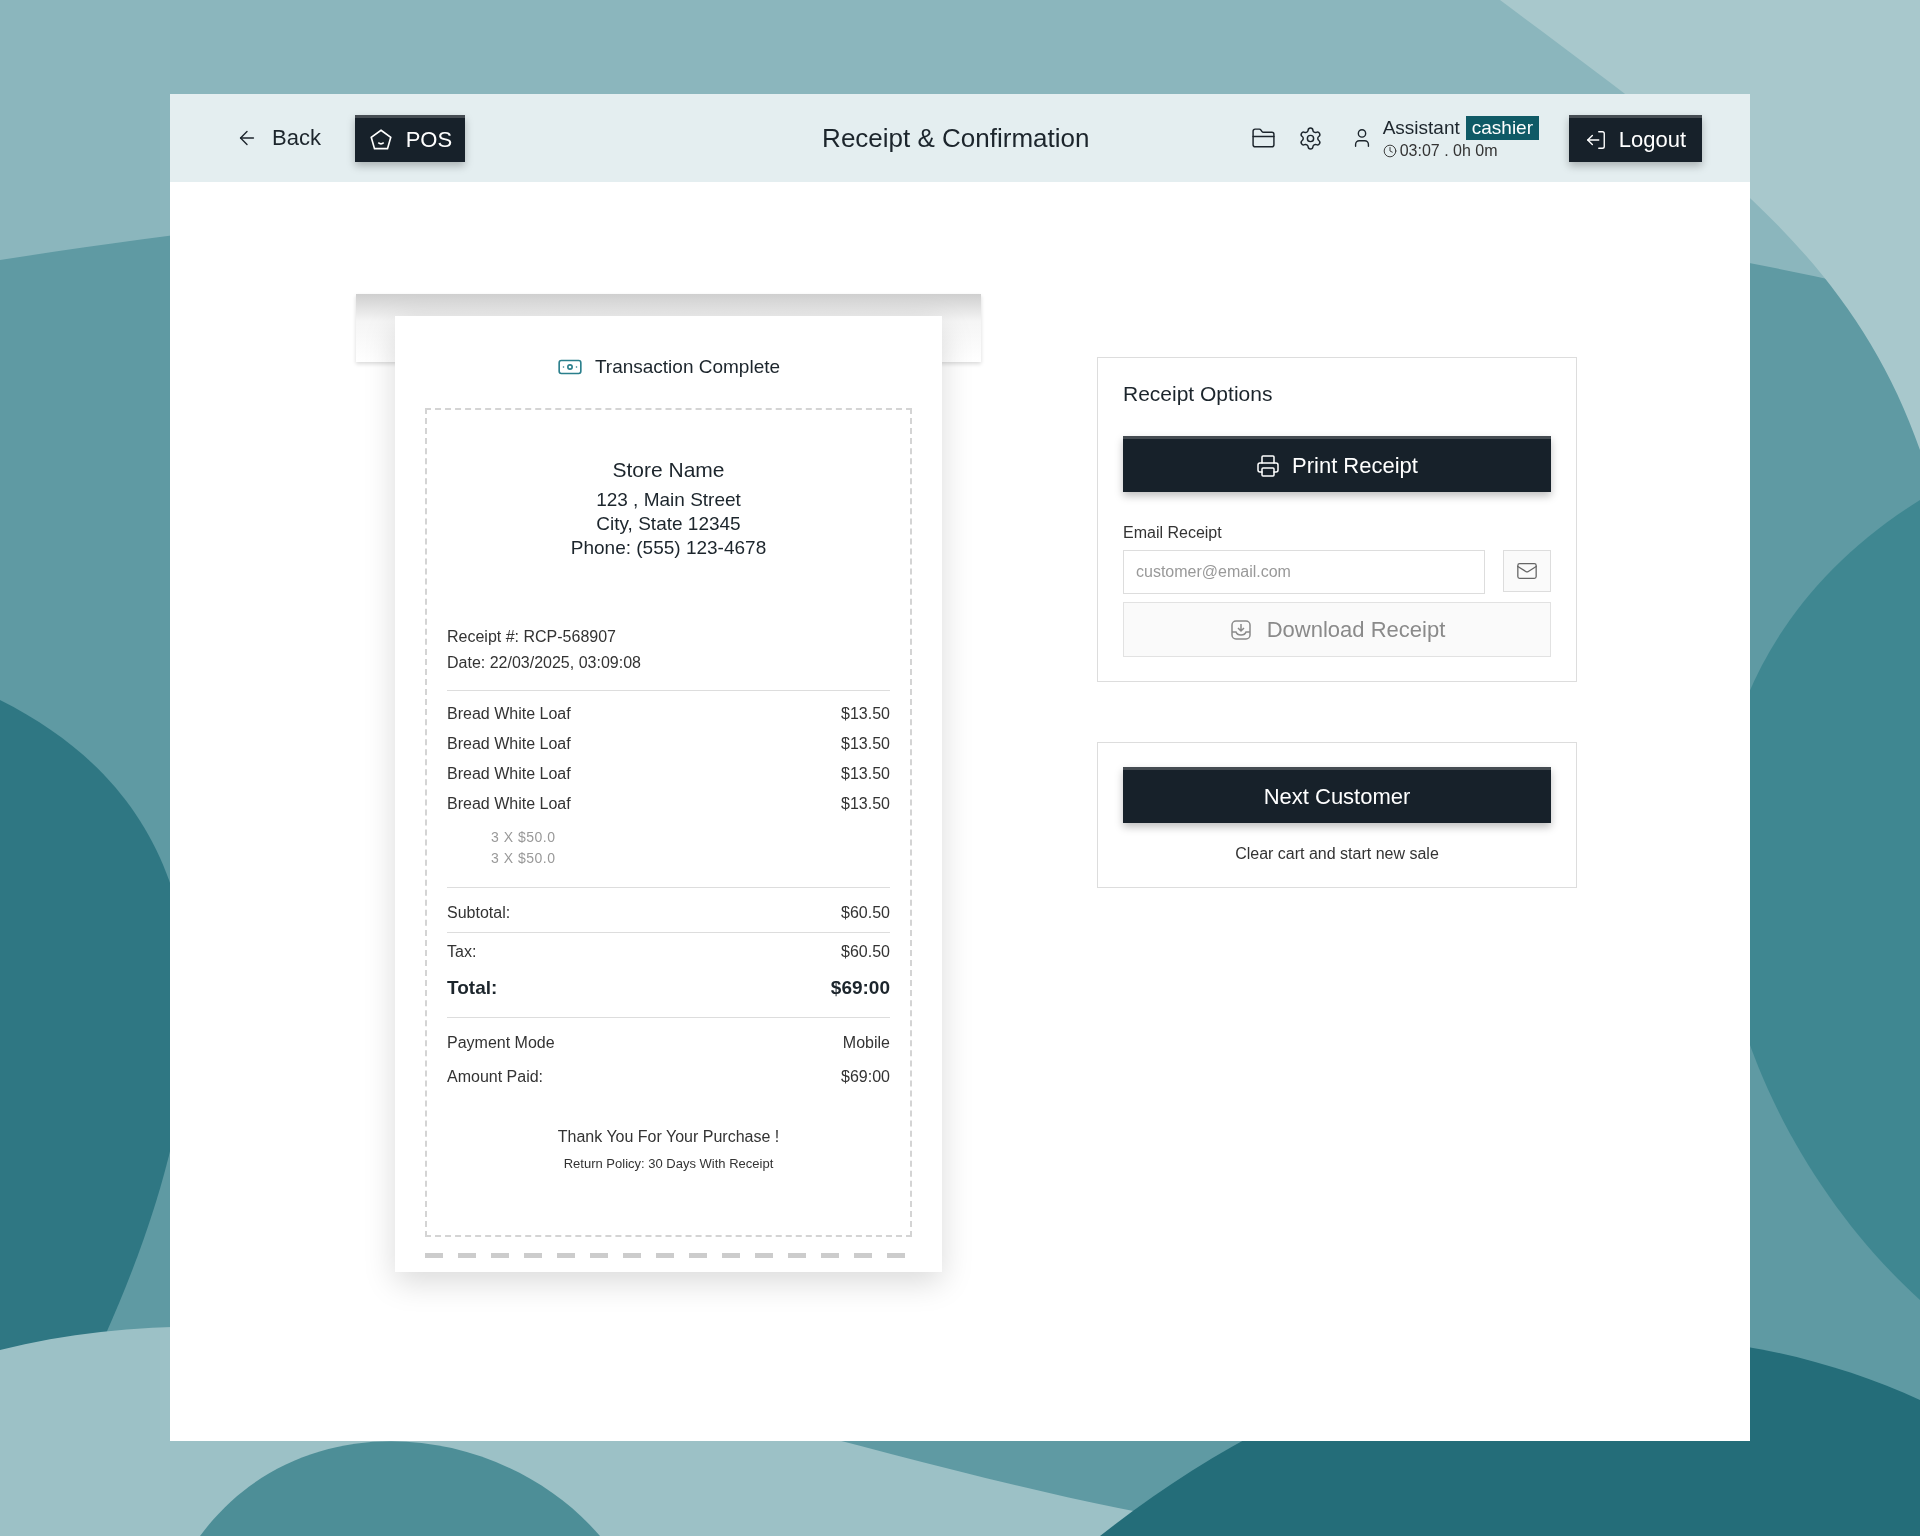 The width and height of the screenshot is (1920, 1536). Describe the element at coordinates (1173, 533) in the screenshot. I see `field-label: Email Receipt` at that location.